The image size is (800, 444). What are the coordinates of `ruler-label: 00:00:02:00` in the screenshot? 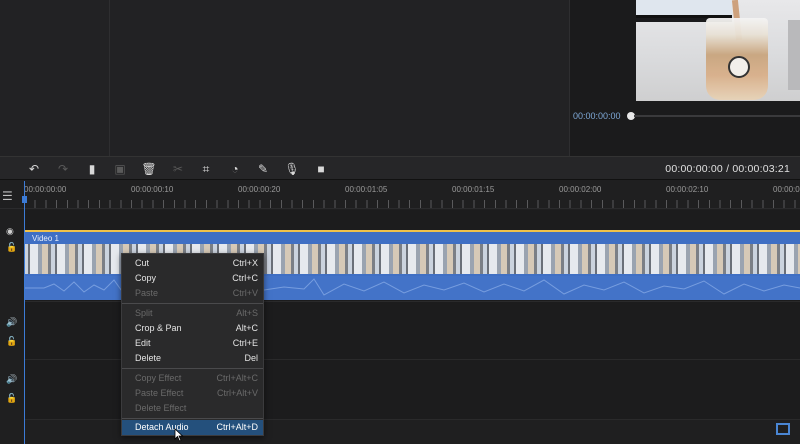 It's located at (580, 189).